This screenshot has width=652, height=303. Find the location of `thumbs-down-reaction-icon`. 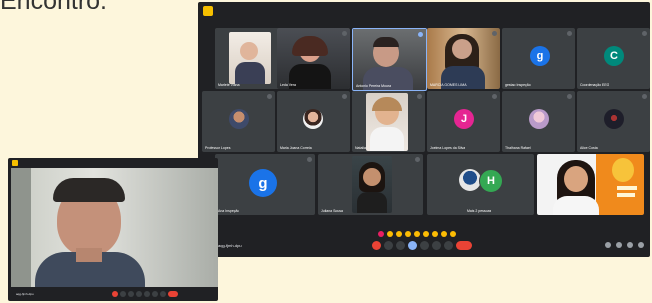

thumbs-down-reaction-icon is located at coordinates (453, 234).